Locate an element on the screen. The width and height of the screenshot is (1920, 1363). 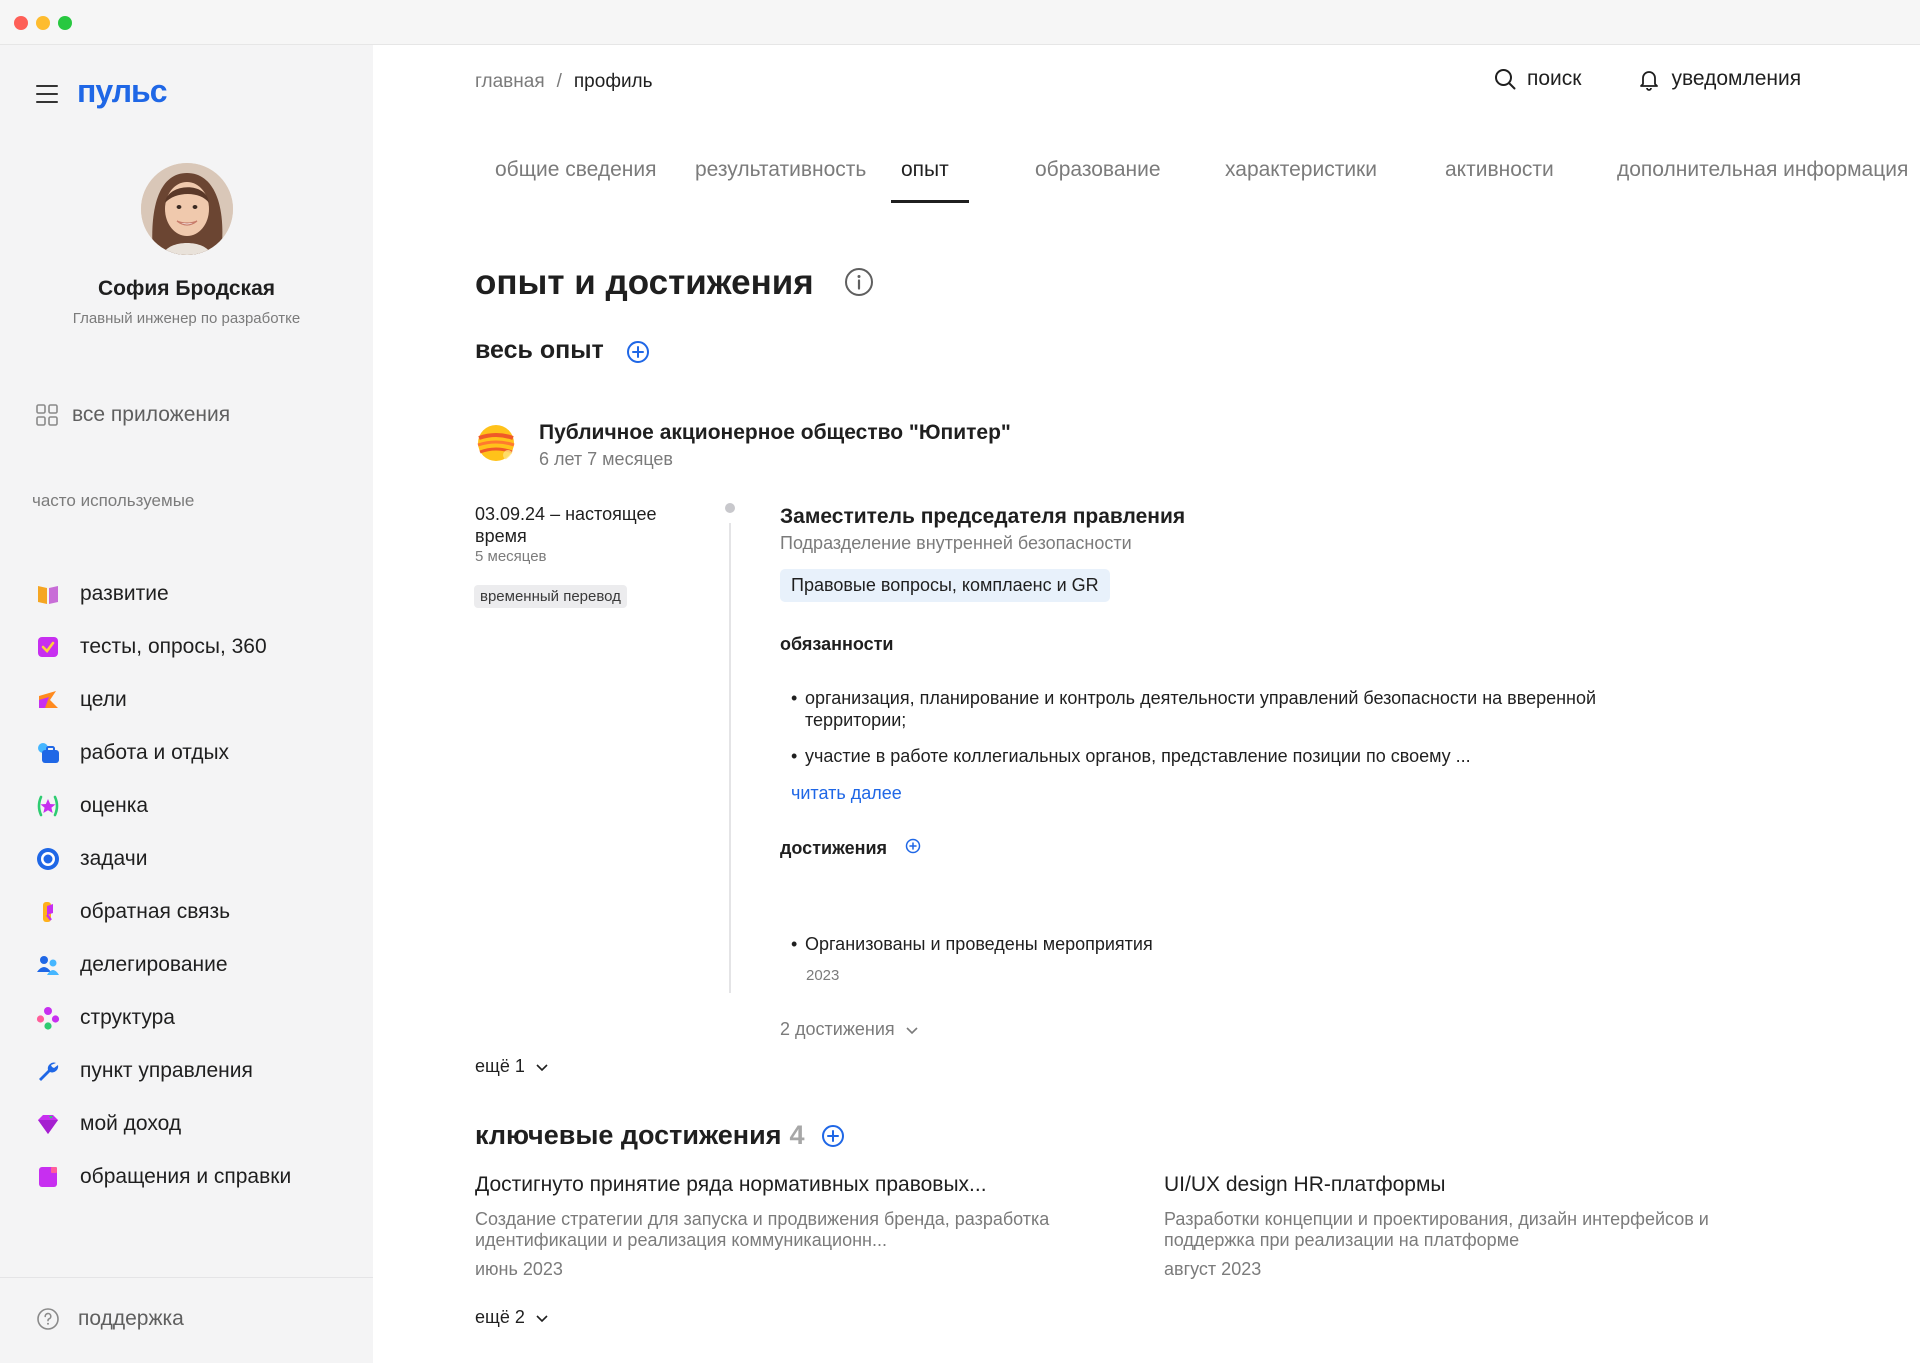
key-achievements-title: ключевые достижения 4 is located at coordinates (660, 1135).